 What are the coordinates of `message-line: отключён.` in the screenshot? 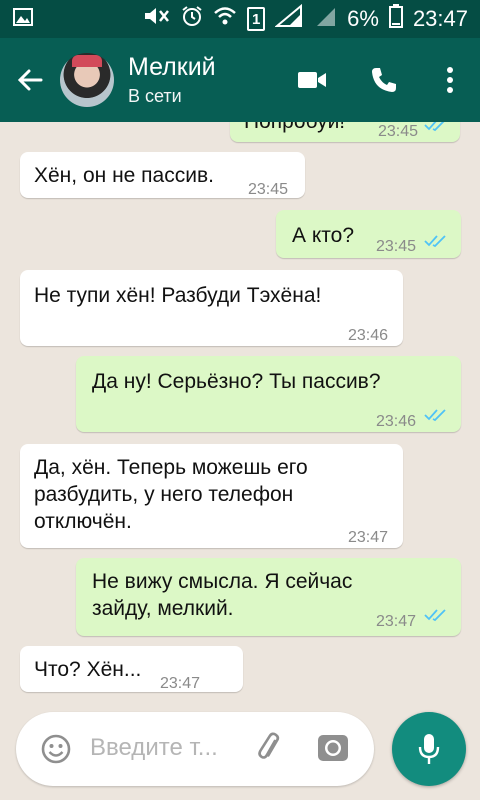 It's located at (83, 521).